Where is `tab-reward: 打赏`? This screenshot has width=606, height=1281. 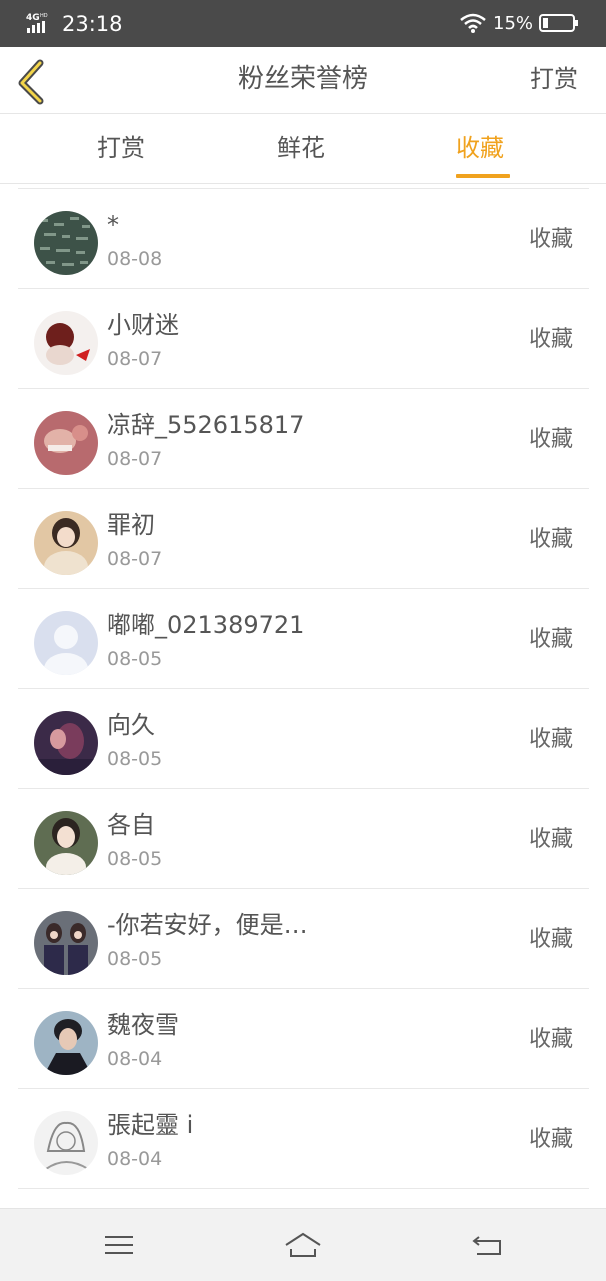 tab-reward: 打赏 is located at coordinates (121, 148).